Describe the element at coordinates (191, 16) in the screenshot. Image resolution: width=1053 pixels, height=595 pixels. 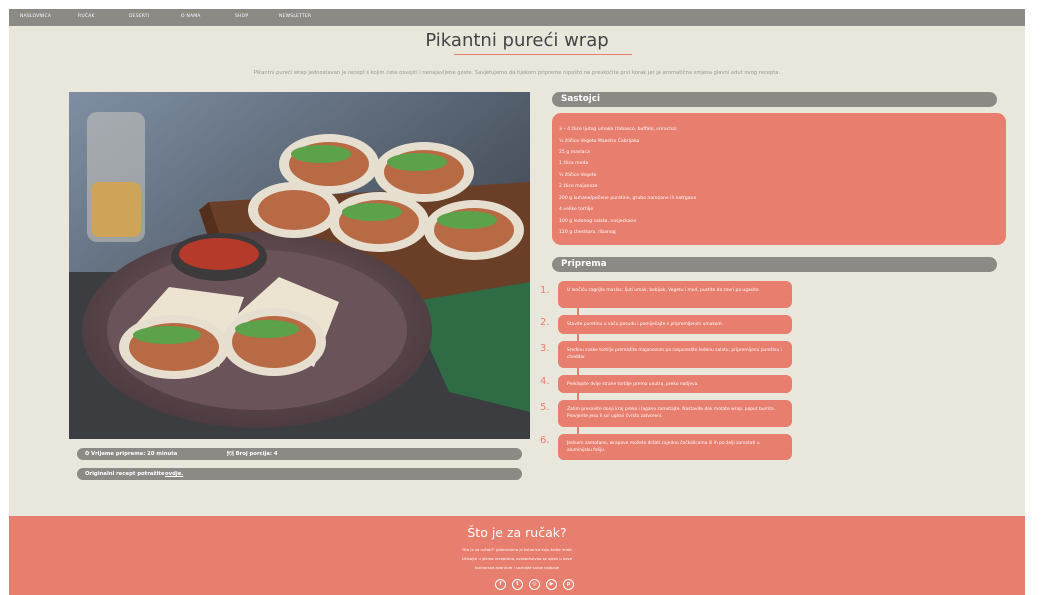
I see `nav-item-o-nama: O NAMA` at that location.